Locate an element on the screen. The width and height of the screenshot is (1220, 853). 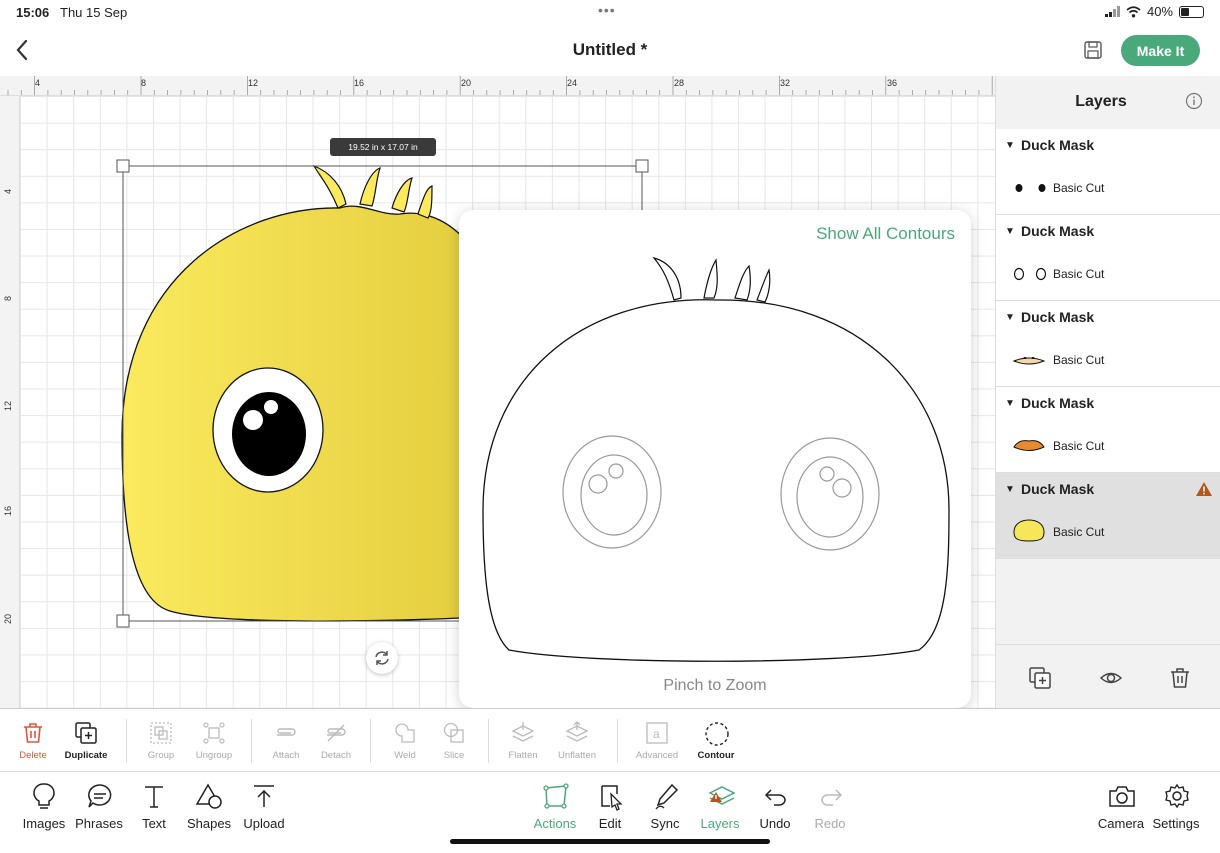
upload-icon is located at coordinates (264, 796).